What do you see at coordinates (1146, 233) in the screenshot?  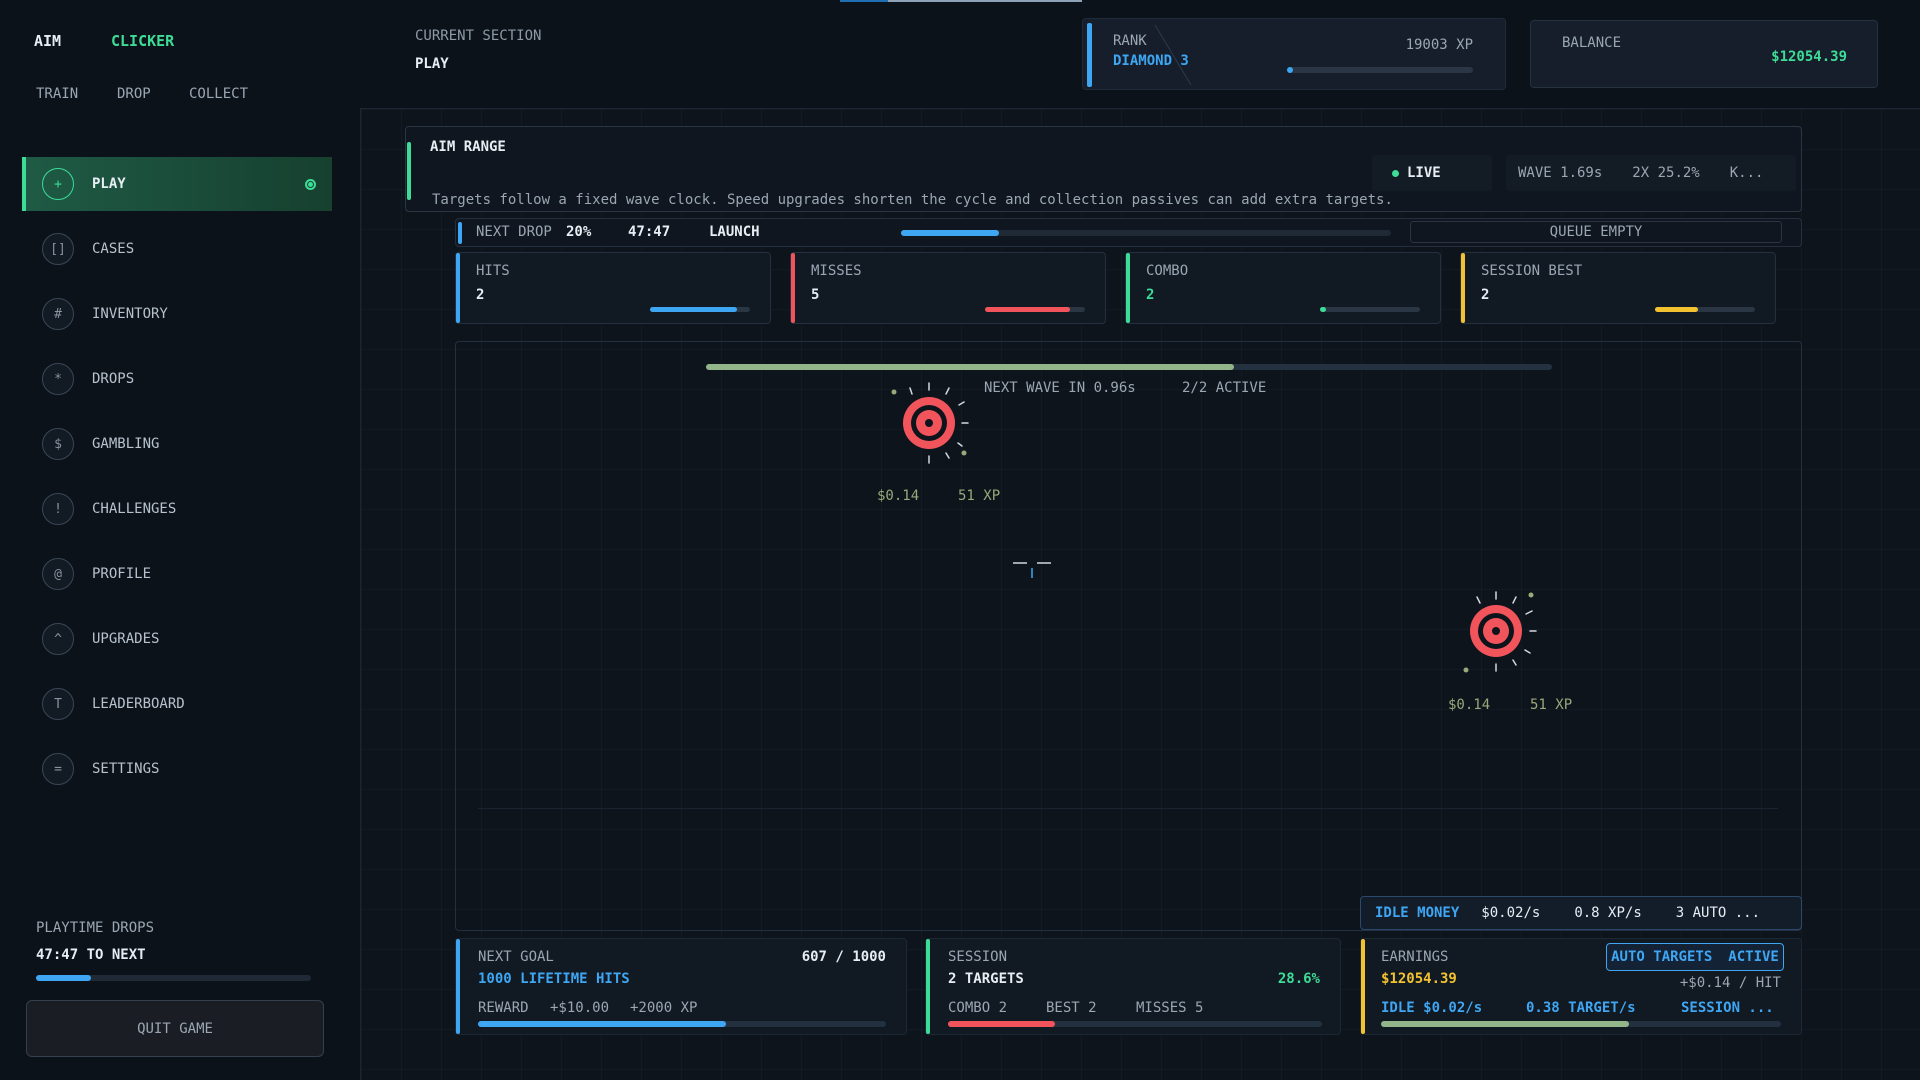 I see `next-drop-progress` at bounding box center [1146, 233].